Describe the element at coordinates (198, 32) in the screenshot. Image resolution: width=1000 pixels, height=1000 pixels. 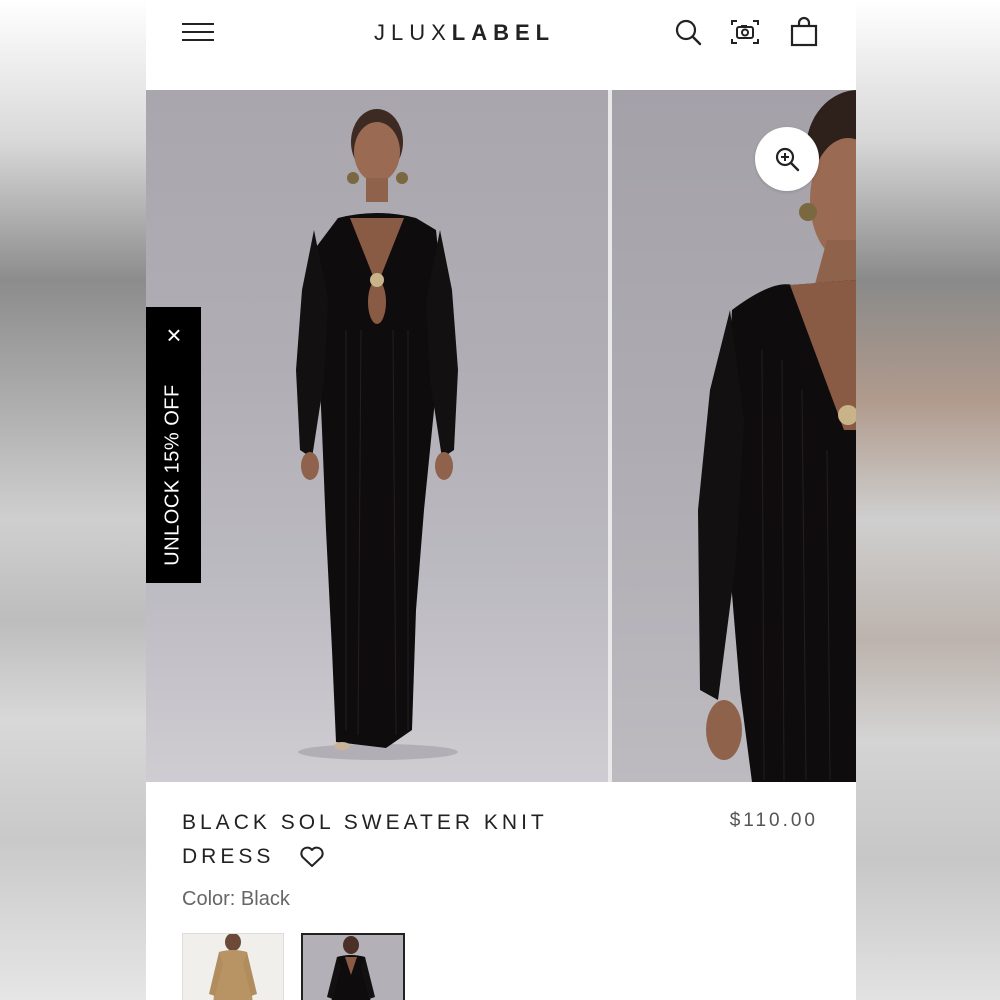
I see `menu-icon` at that location.